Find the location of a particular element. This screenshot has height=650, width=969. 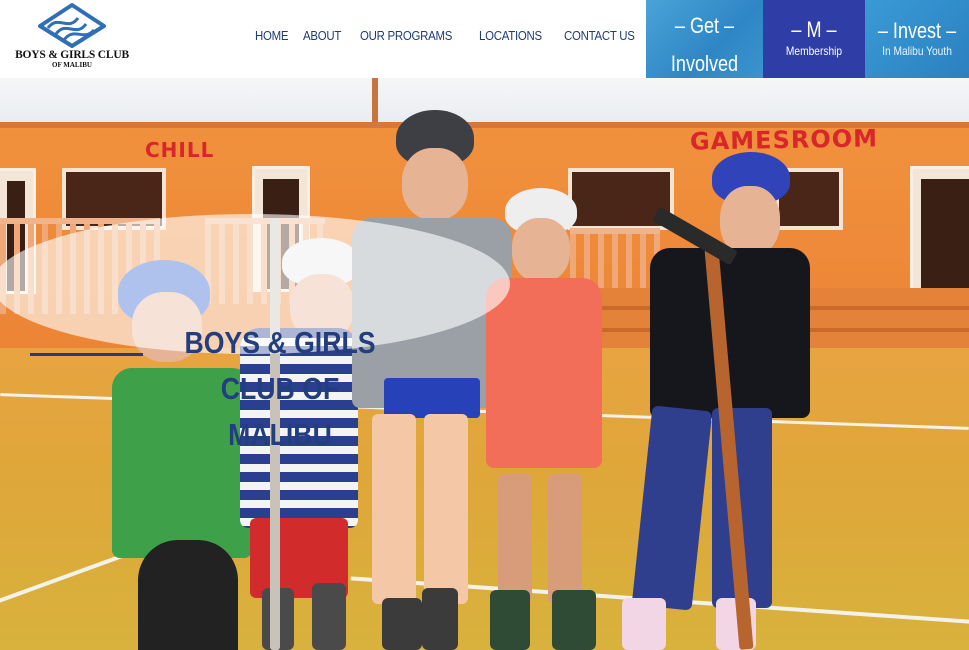

nav-home: HOME is located at coordinates (272, 39).